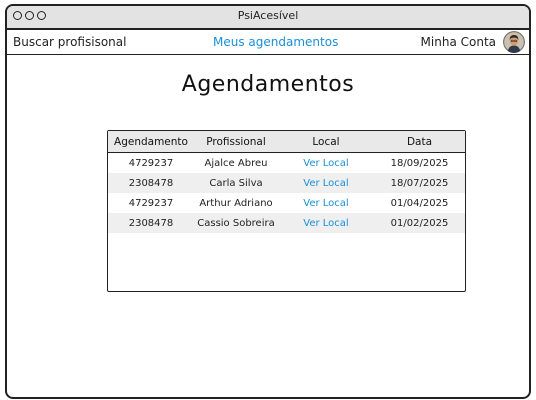 The height and width of the screenshot is (400, 536). I want to click on professional-name: Carla Silva, so click(236, 183).